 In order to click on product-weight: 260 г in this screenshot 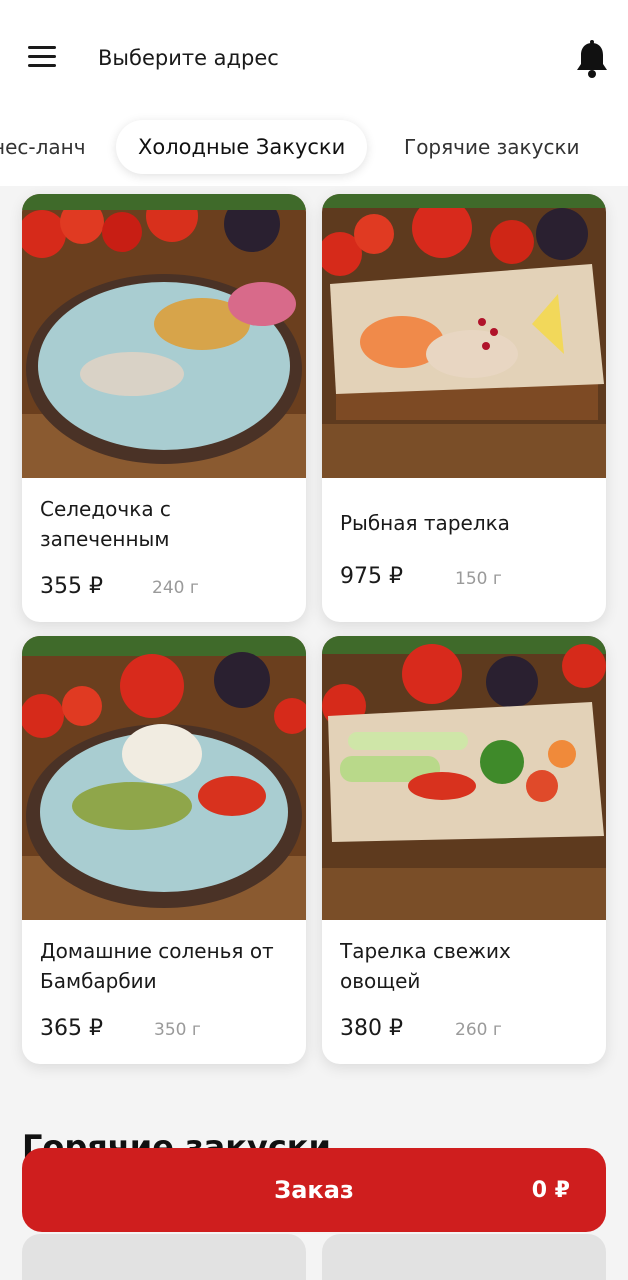, I will do `click(478, 1030)`.